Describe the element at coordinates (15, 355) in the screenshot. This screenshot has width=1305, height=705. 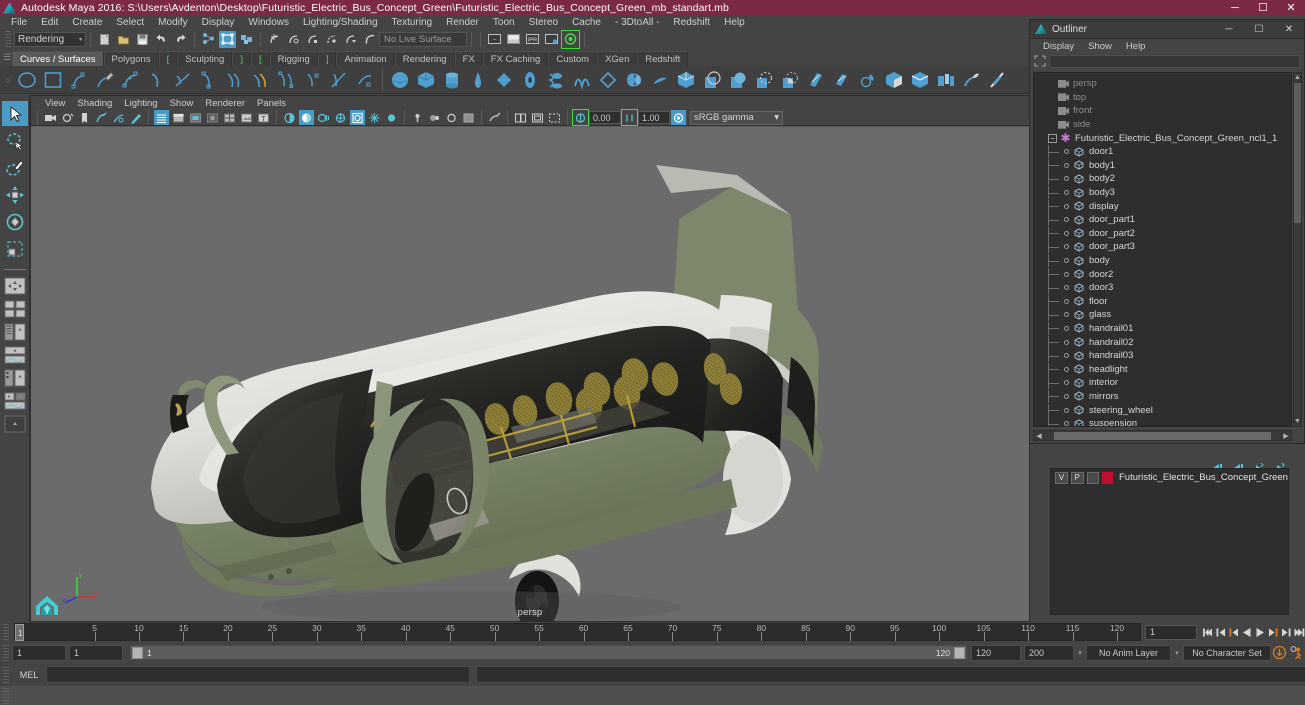
I see `persp-graph-layout` at that location.